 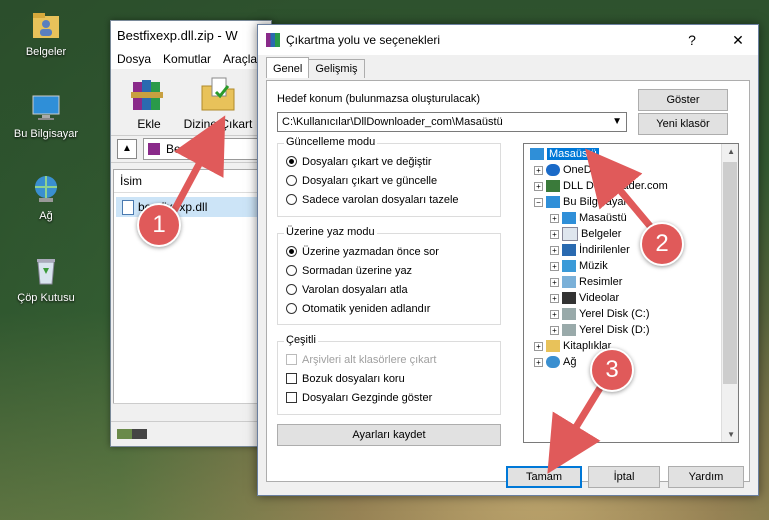 I want to click on overwrite-option-rename: Otomatik yeniden adlandır, so click(x=389, y=308).